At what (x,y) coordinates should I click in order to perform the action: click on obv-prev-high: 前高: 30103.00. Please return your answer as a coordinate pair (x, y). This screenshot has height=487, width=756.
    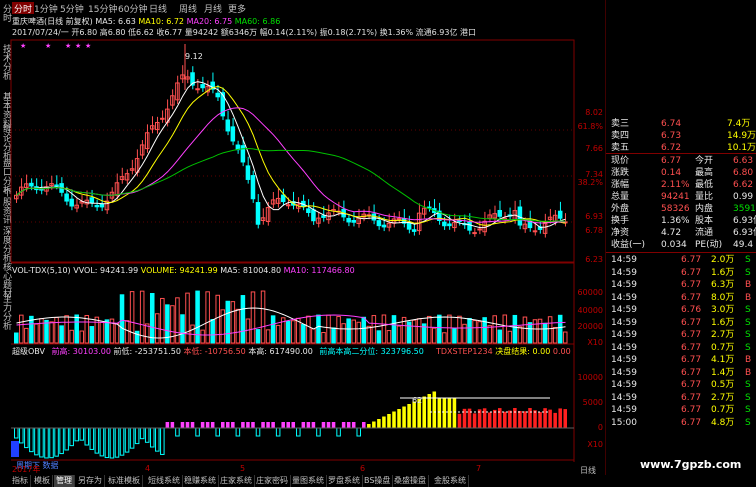
    Looking at the image, I should click on (81, 351).